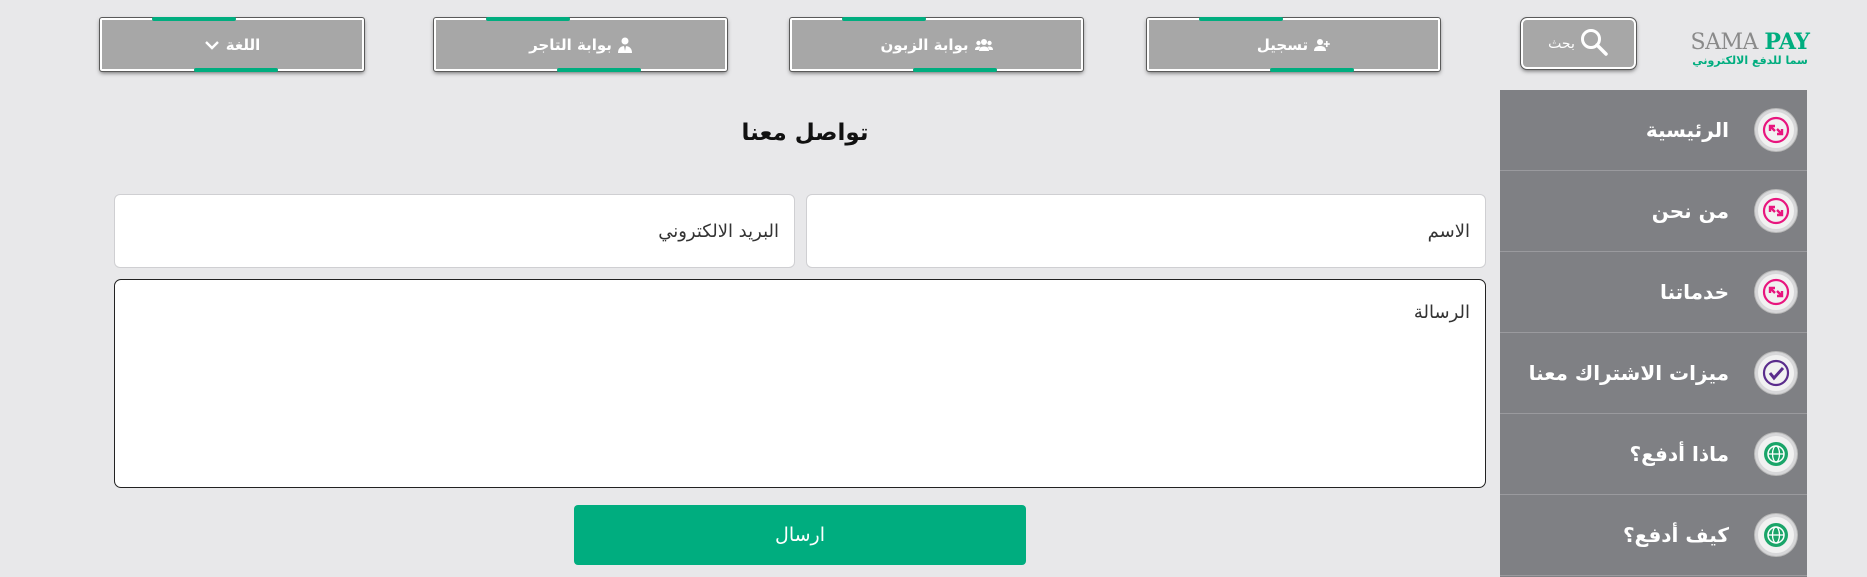 The image size is (1867, 577). What do you see at coordinates (212, 45) in the screenshot?
I see `chevron-down-icon` at bounding box center [212, 45].